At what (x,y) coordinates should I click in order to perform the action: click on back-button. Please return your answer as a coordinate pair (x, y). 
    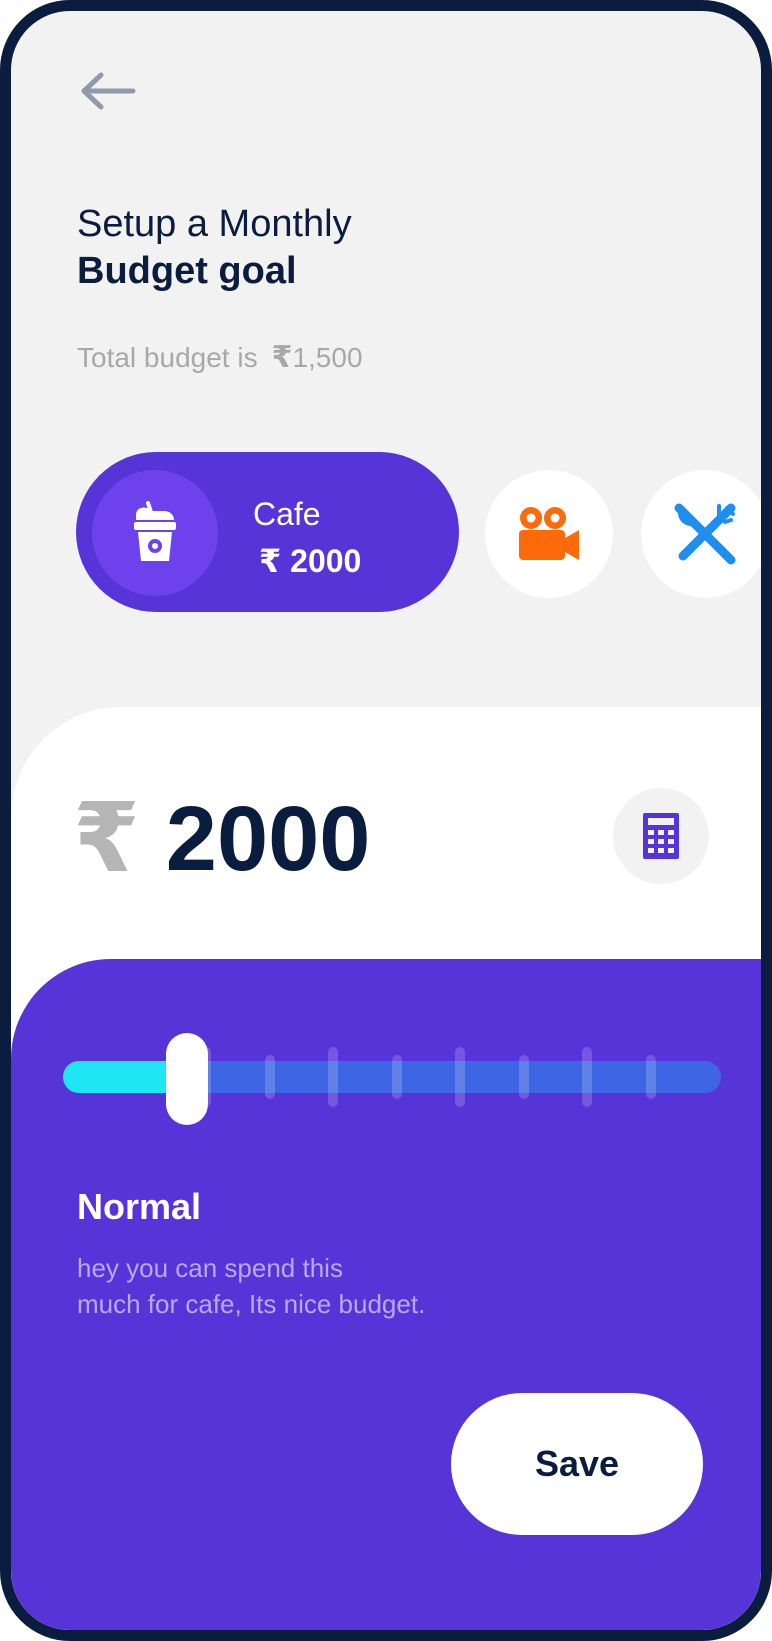
    Looking at the image, I should click on (106, 91).